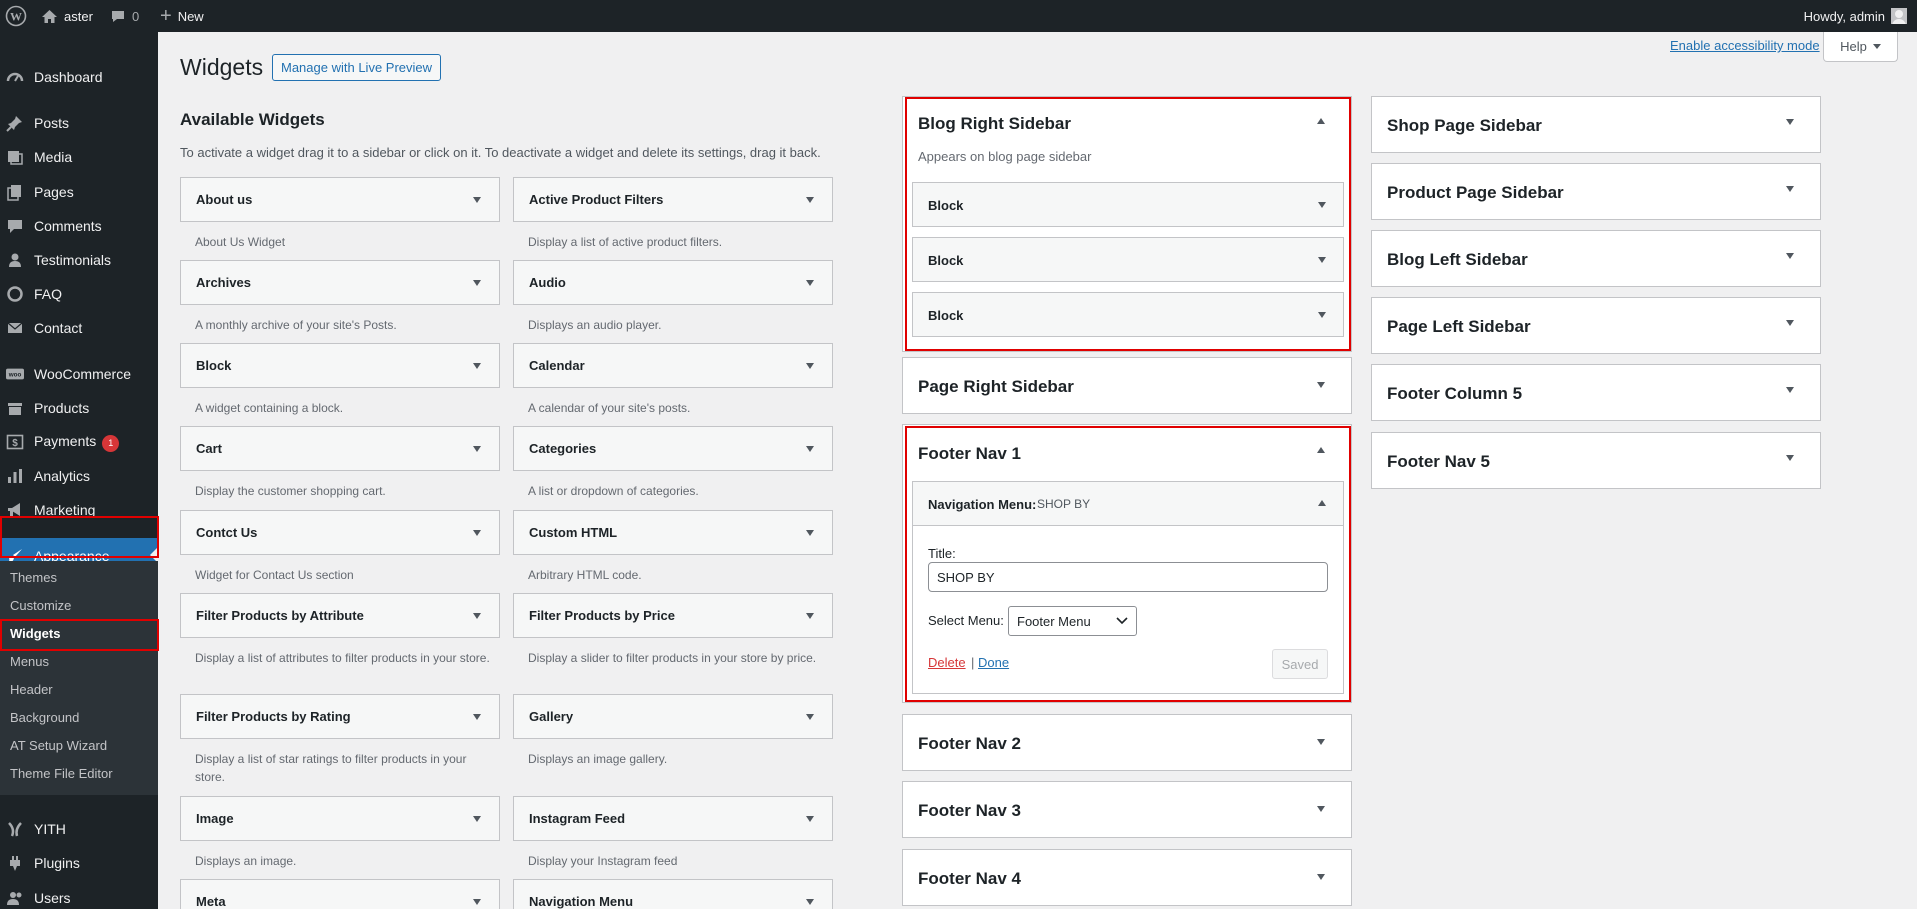  Describe the element at coordinates (79, 374) in the screenshot. I see `menu-item-woocommerce: woo WooCommerce` at that location.